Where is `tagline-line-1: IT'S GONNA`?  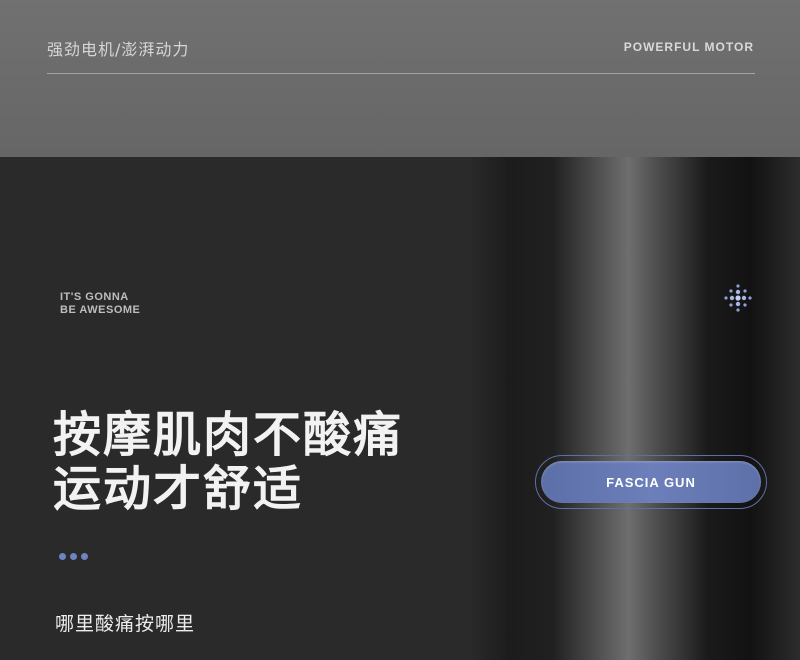
tagline-line-1: IT'S GONNA is located at coordinates (94, 297).